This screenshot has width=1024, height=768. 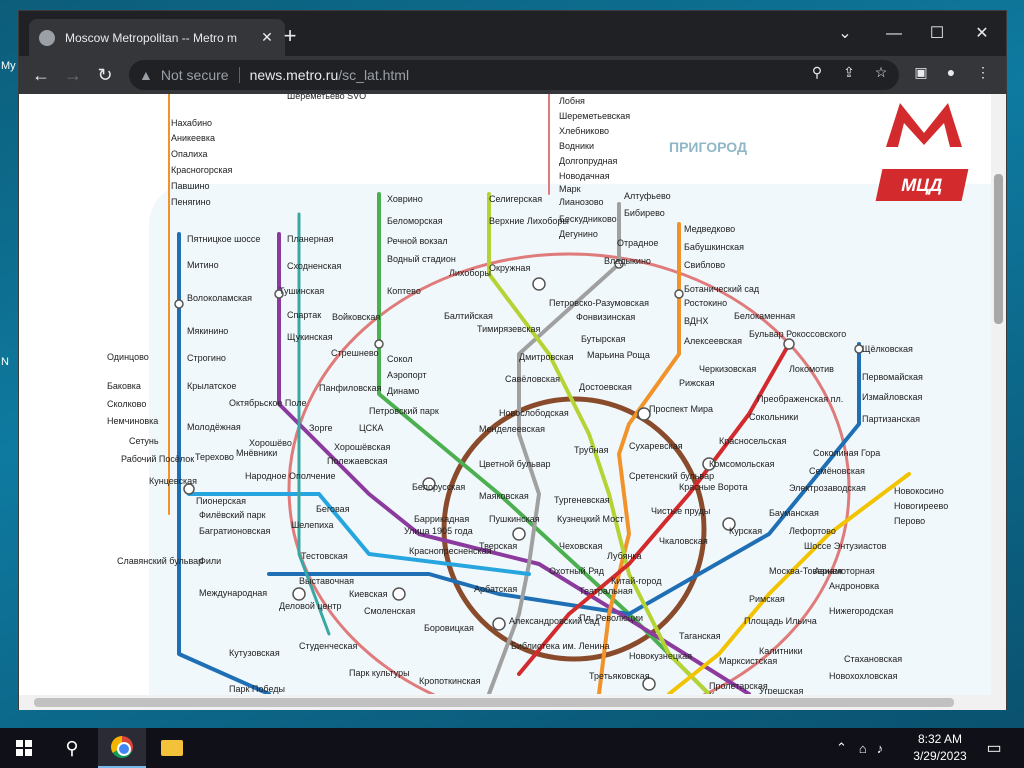 What do you see at coordinates (128, 357) in the screenshot?
I see `station-label: Одинцово` at bounding box center [128, 357].